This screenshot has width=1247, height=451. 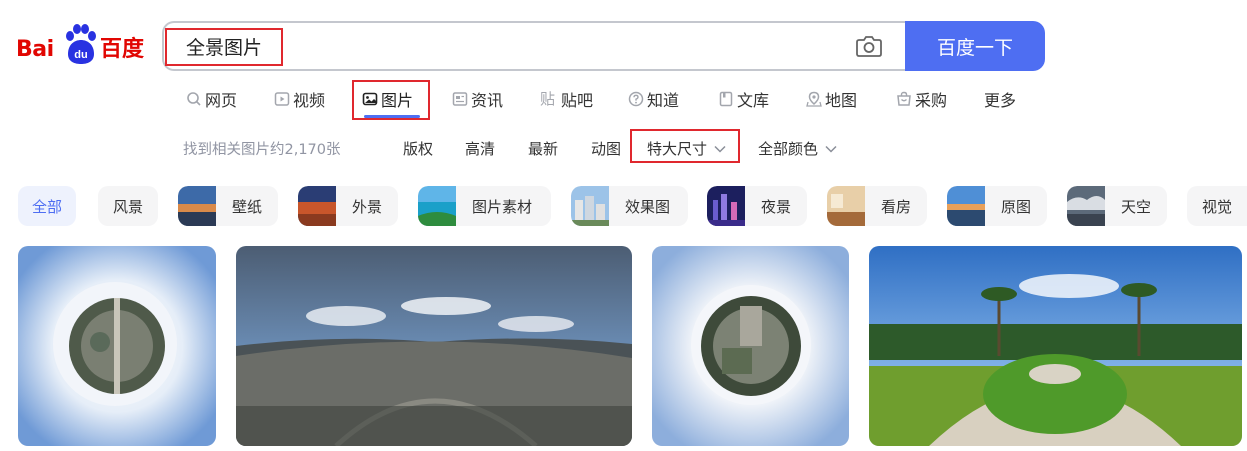 What do you see at coordinates (636, 99) in the screenshot?
I see `question-icon` at bounding box center [636, 99].